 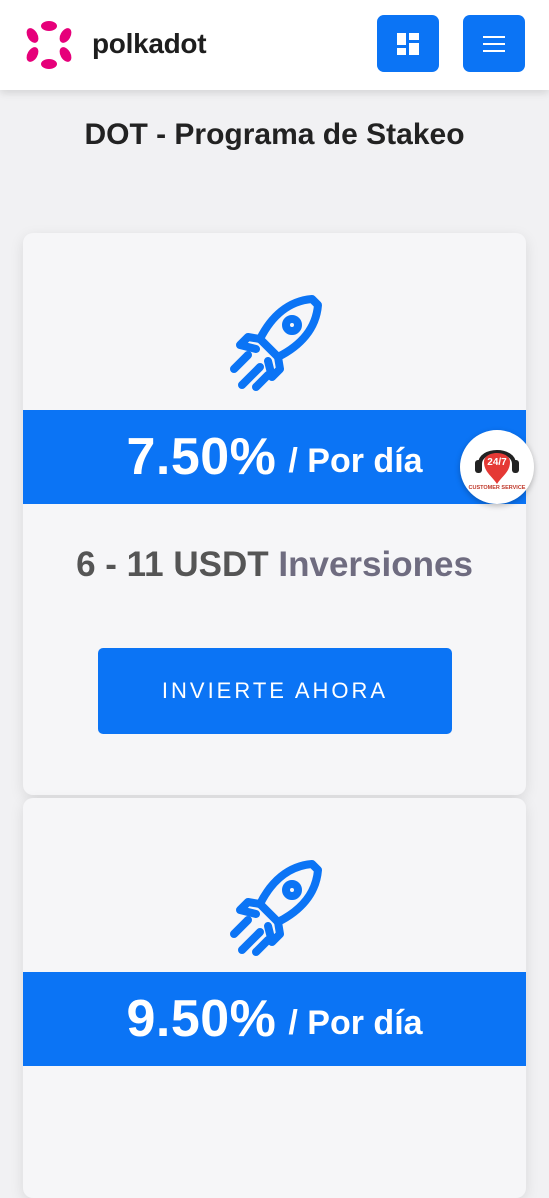 I want to click on daily-rate: 7.50%, so click(x=201, y=457).